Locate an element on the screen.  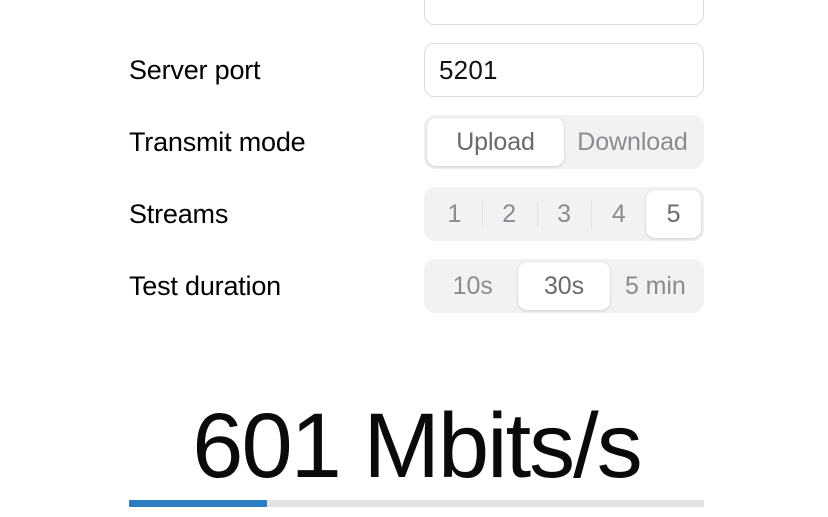
server-port-control is located at coordinates (564, 70).